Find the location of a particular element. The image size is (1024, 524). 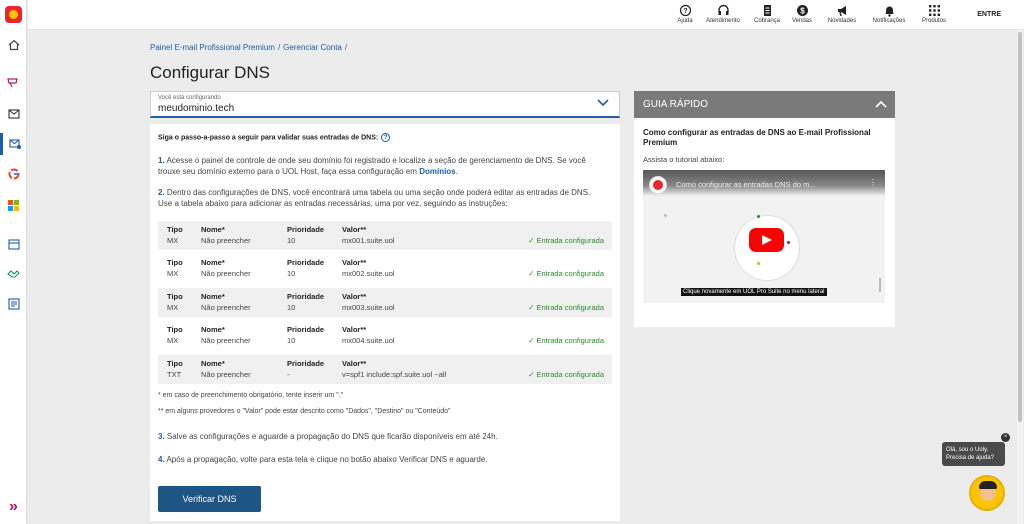

decorative-dot is located at coordinates (758, 263).